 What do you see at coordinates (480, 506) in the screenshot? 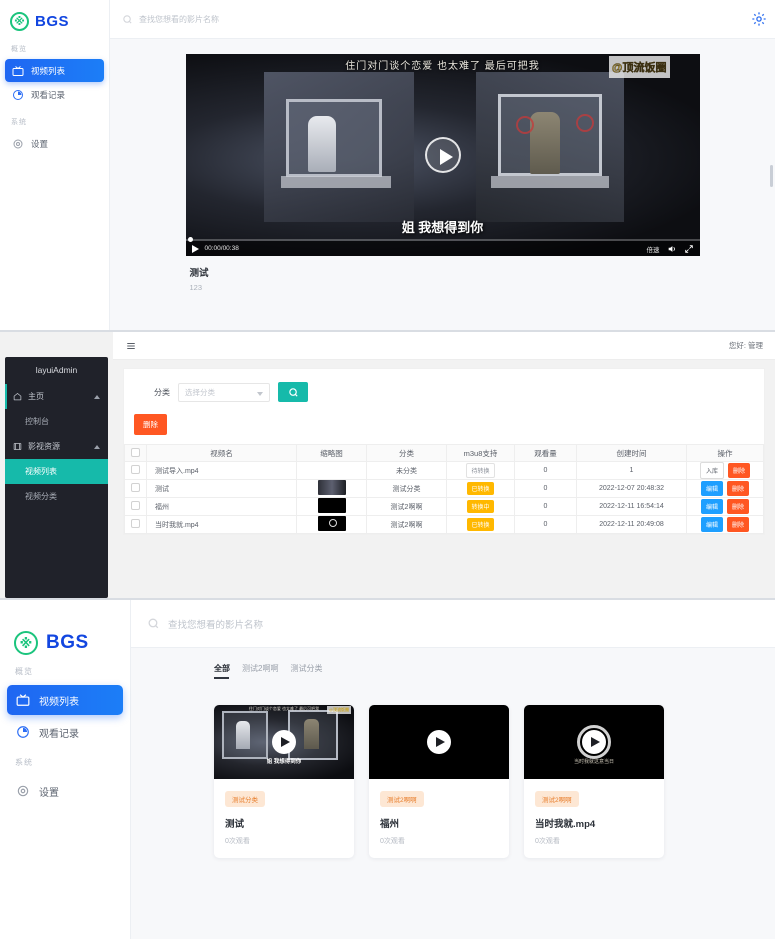
I see `cell-m3u8: 转换中` at bounding box center [480, 506].